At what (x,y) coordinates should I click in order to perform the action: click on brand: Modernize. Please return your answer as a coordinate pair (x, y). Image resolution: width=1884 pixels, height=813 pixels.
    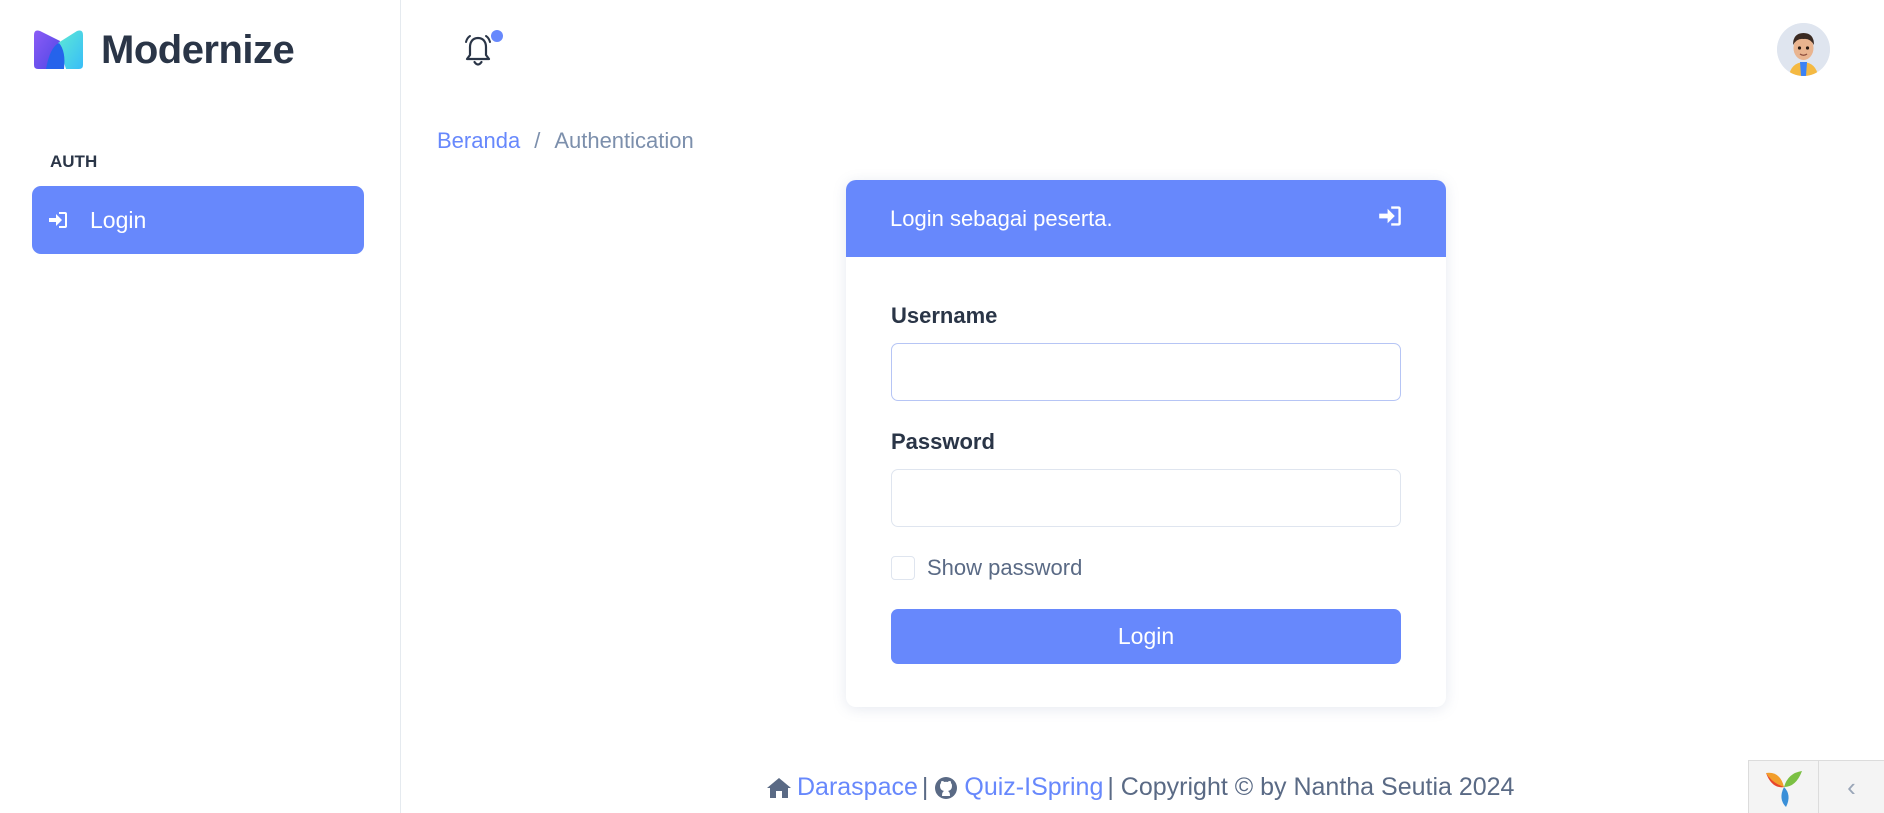
    Looking at the image, I should click on (163, 49).